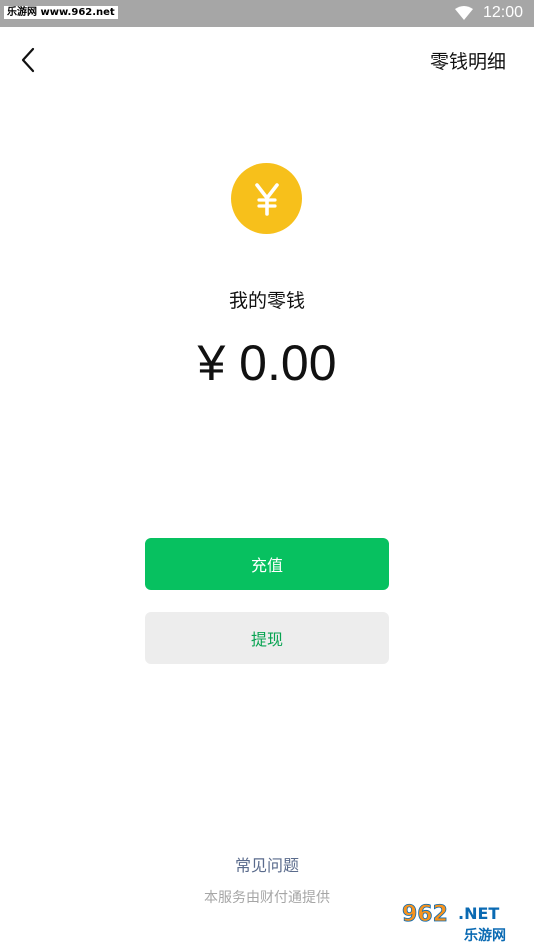  I want to click on faq-link: 常见问题, so click(267, 864).